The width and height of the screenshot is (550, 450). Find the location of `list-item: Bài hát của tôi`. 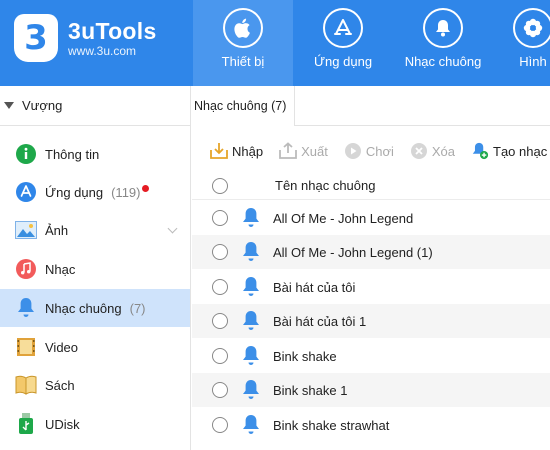

list-item: Bài hát của tôi is located at coordinates (371, 287).